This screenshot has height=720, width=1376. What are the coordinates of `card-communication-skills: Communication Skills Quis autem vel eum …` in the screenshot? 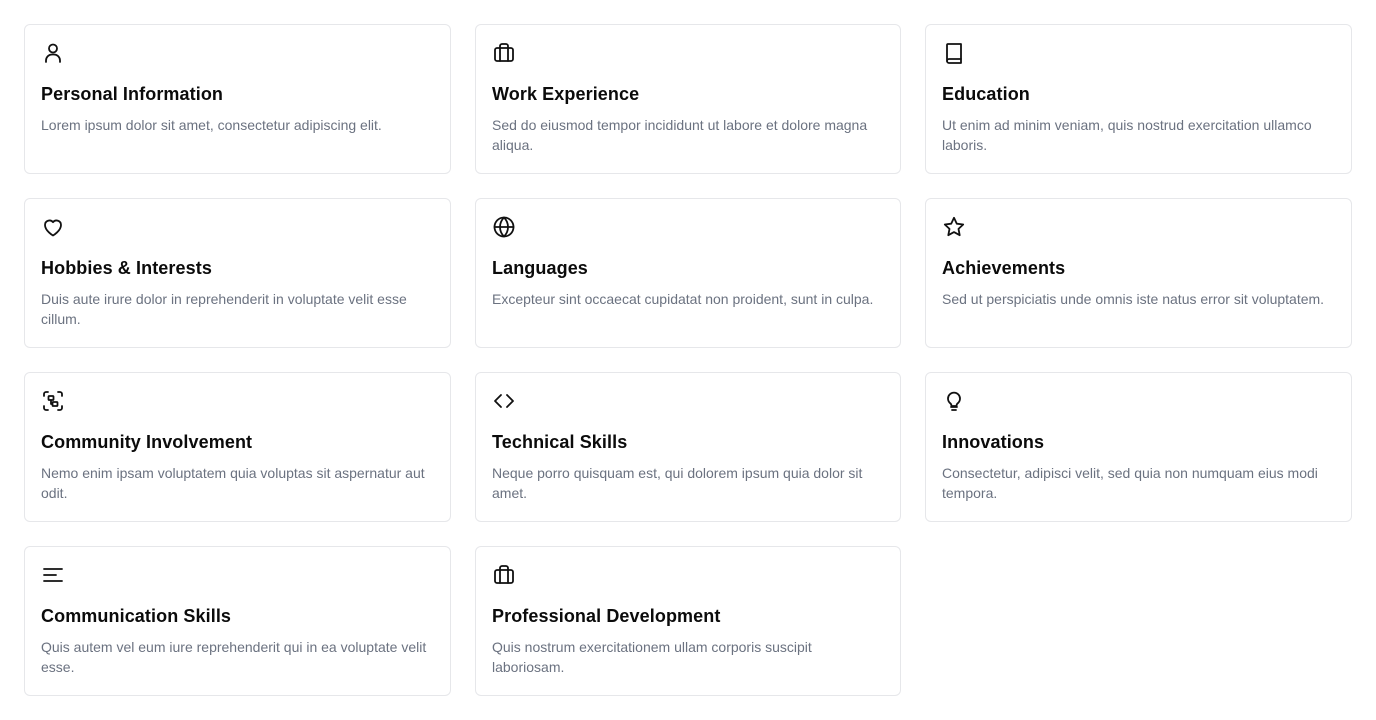 It's located at (237, 621).